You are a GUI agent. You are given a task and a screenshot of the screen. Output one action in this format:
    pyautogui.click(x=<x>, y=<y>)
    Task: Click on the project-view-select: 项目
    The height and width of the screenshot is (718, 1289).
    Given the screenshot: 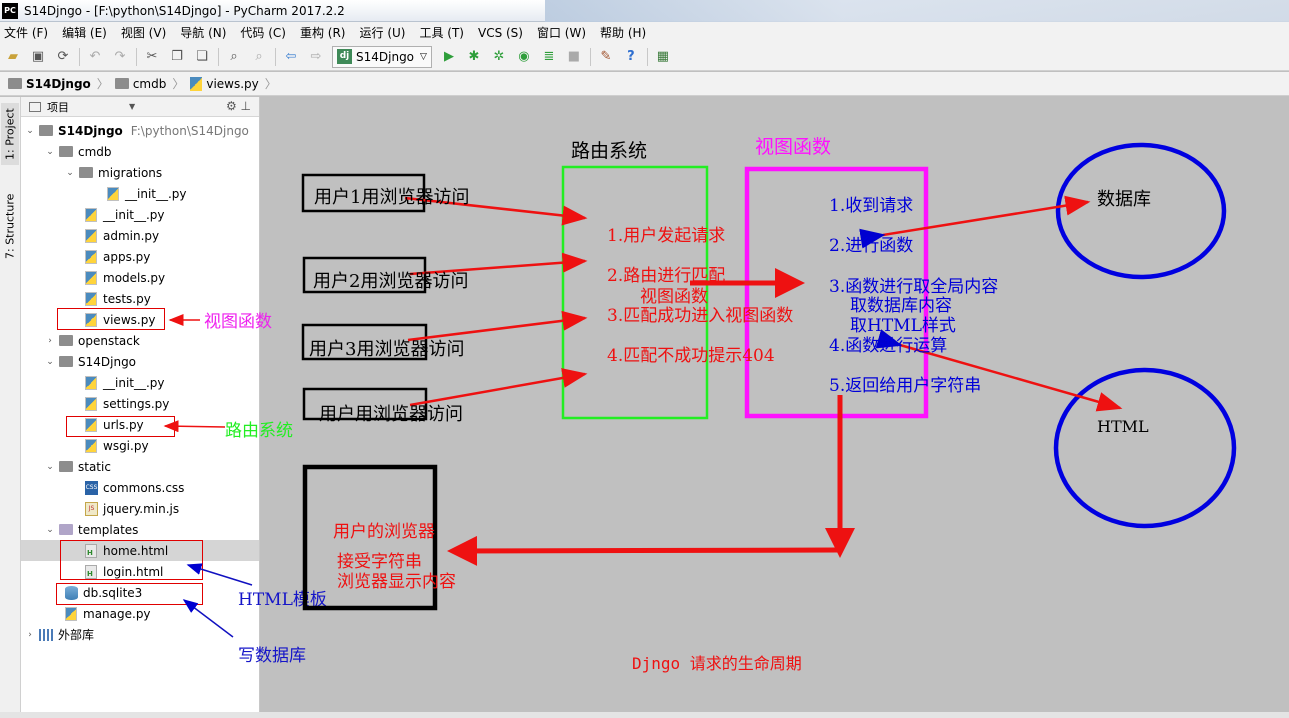 What is the action you would take?
    pyautogui.click(x=58, y=107)
    